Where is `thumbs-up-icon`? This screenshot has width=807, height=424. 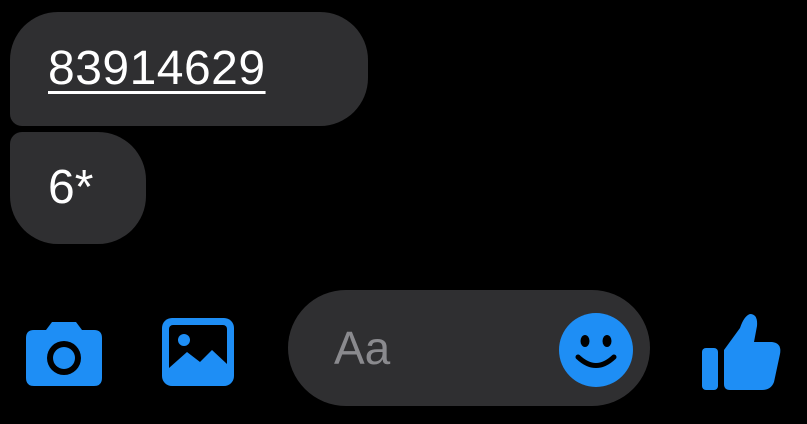
thumbs-up-icon is located at coordinates (742, 352).